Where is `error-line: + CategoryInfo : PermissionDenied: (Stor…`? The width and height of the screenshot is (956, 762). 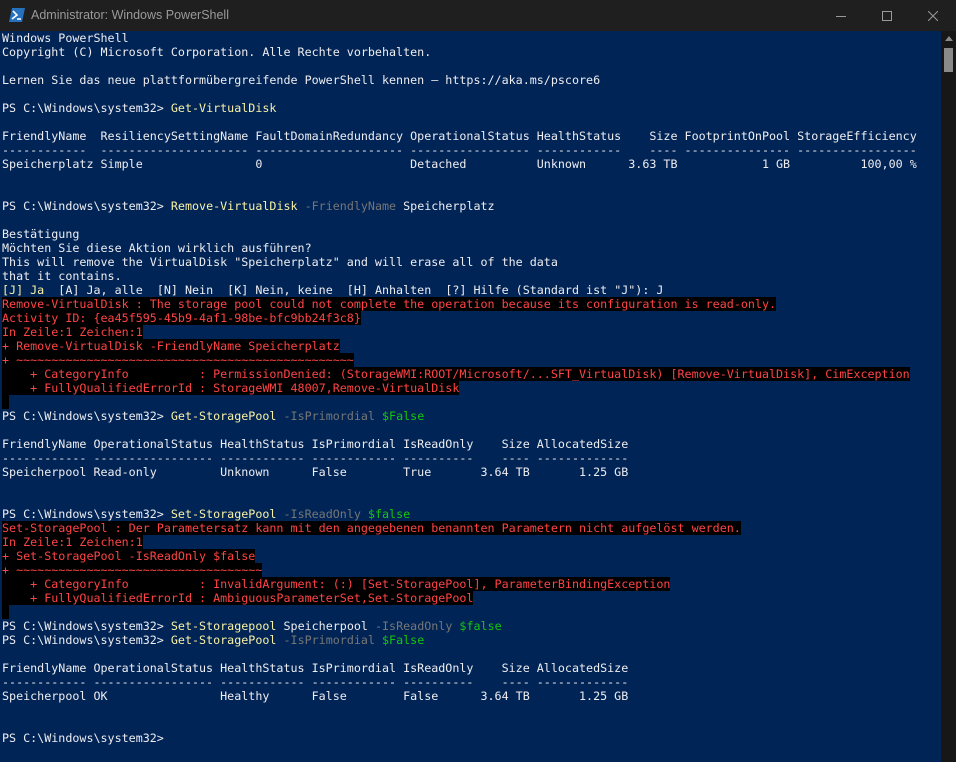 error-line: + CategoryInfo : PermissionDenied: (Stor… is located at coordinates (456, 374).